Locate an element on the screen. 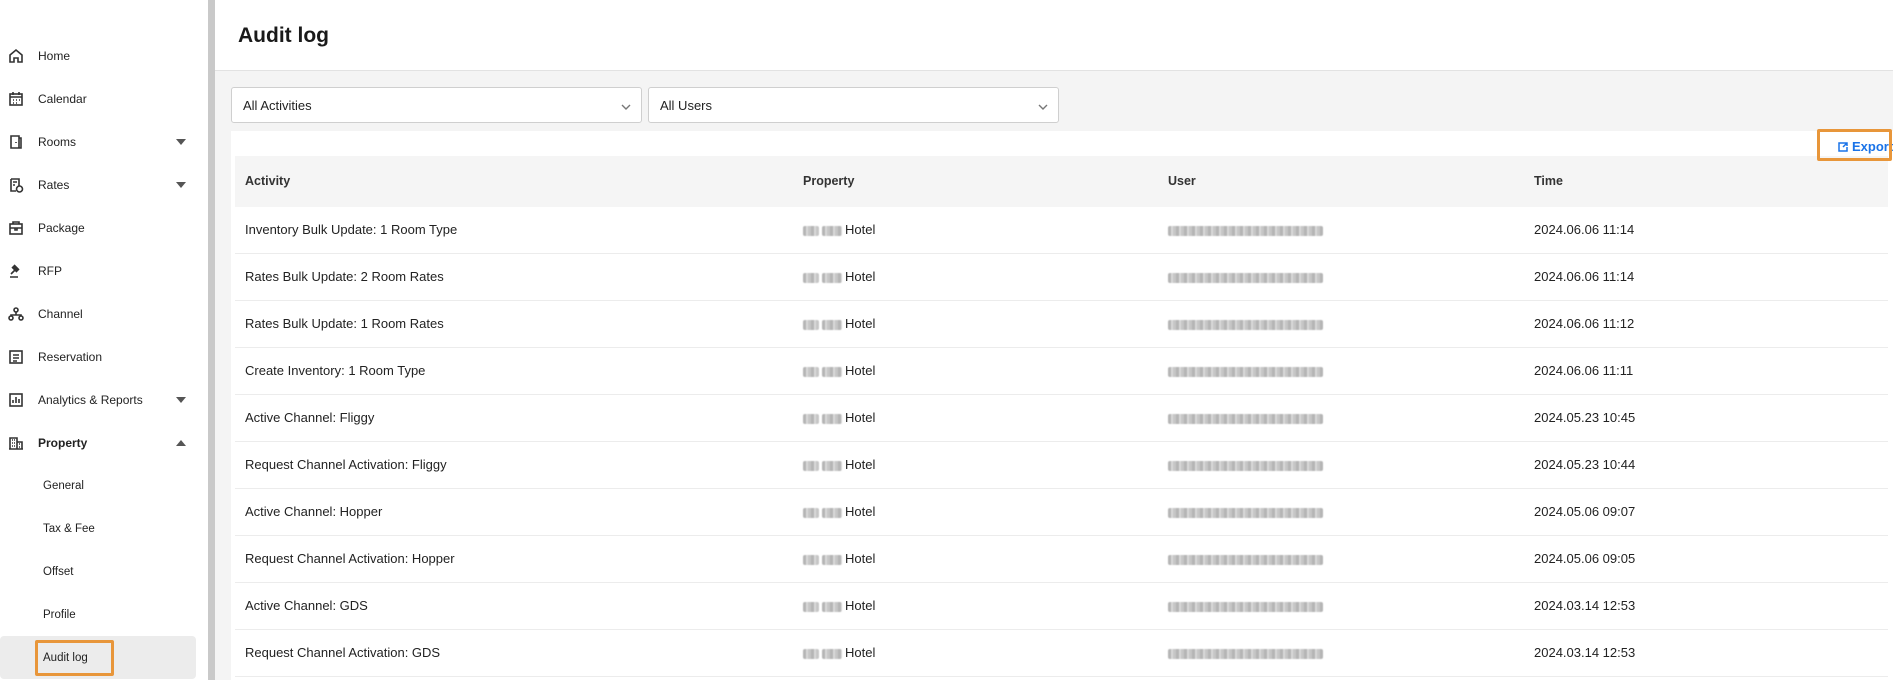  sidebar-item-label: Property is located at coordinates (63, 442).